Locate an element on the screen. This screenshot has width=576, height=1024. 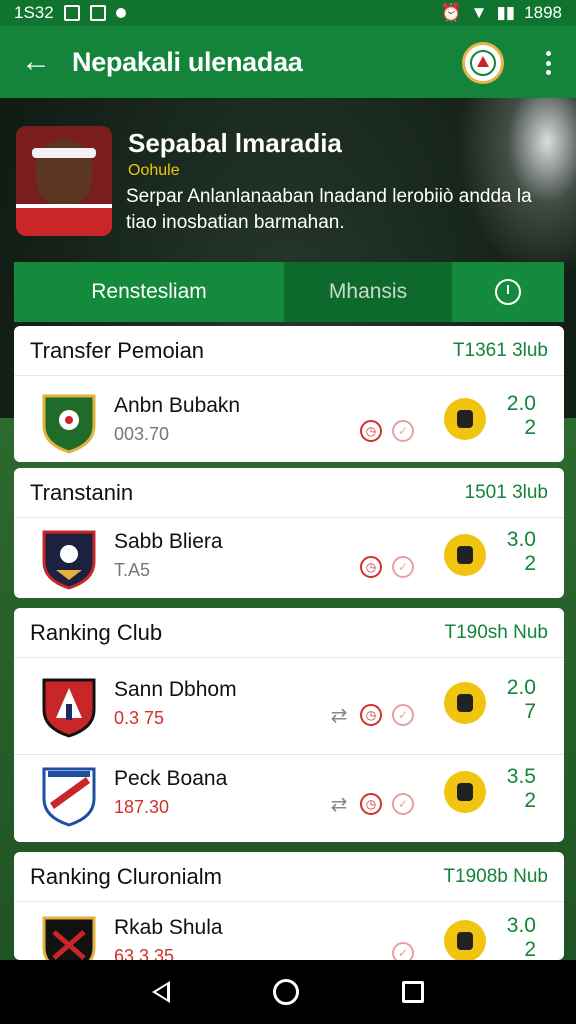
more-options-icon is located at coordinates (548, 63).